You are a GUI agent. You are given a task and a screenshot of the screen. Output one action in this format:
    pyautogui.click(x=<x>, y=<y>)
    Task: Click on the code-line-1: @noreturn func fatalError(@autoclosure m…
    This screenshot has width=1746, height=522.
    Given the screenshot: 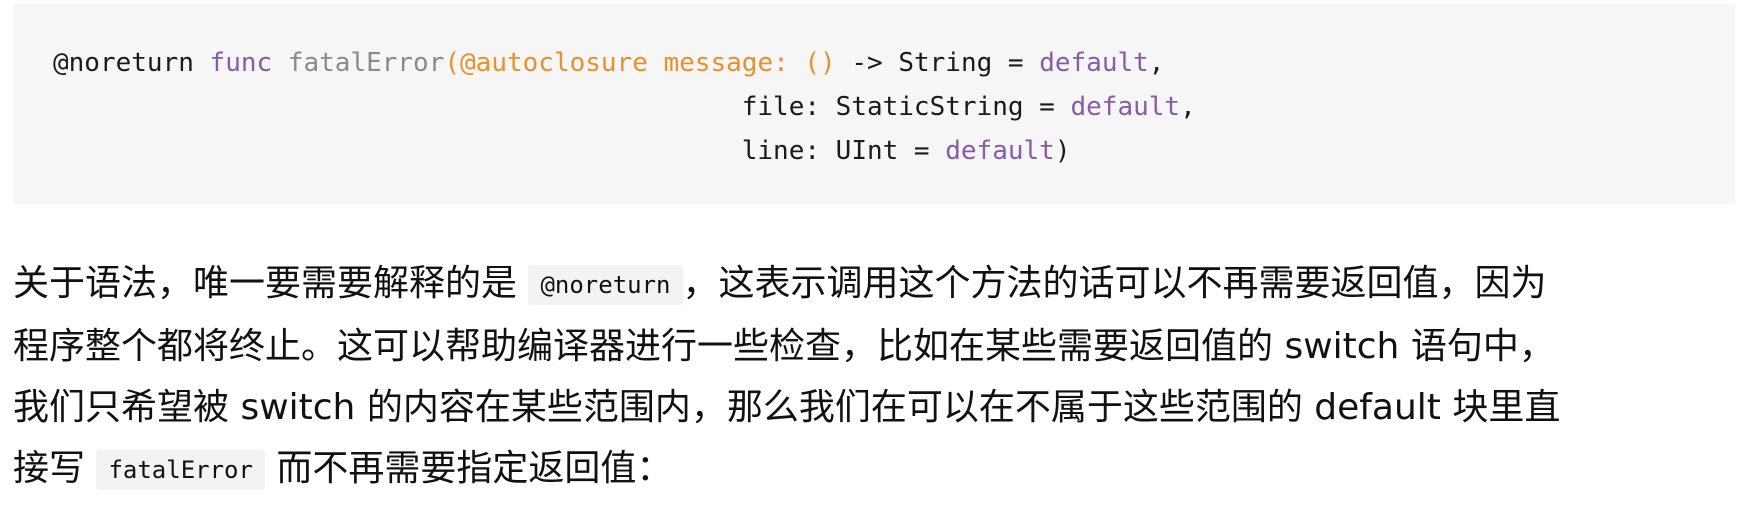 What is the action you would take?
    pyautogui.click(x=894, y=63)
    